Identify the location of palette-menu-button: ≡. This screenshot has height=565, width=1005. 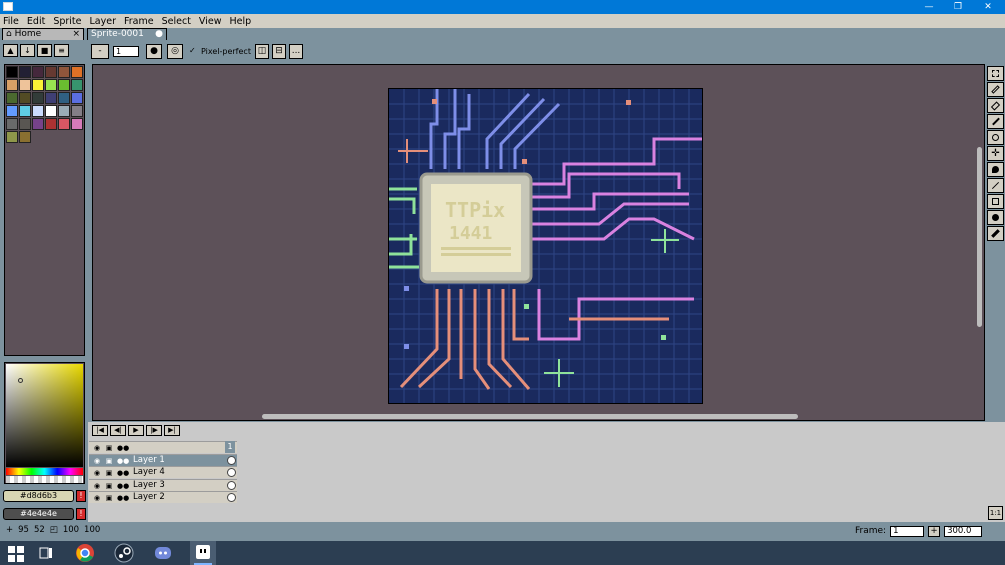
(61, 50).